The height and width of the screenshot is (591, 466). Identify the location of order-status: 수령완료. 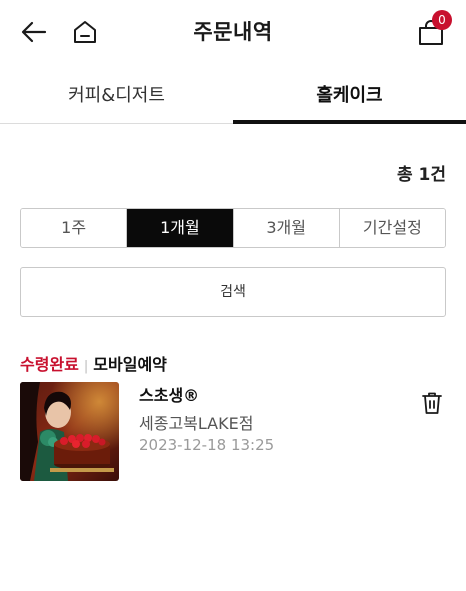
(49, 364).